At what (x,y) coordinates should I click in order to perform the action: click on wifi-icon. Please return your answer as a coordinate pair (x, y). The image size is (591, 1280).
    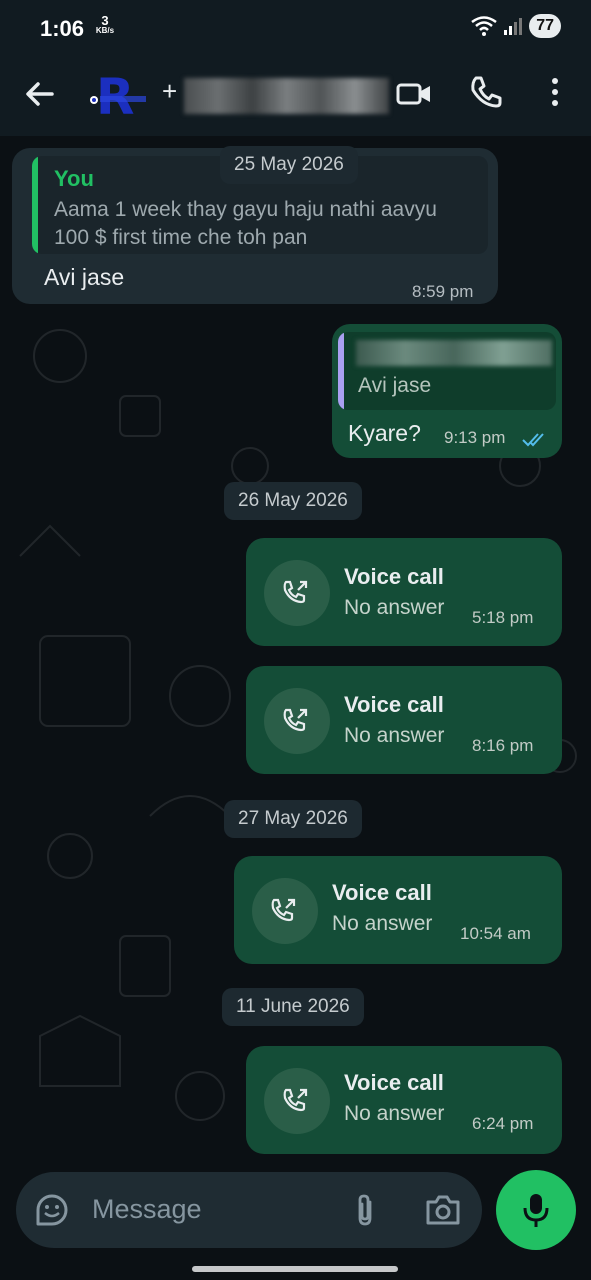
    Looking at the image, I should click on (484, 26).